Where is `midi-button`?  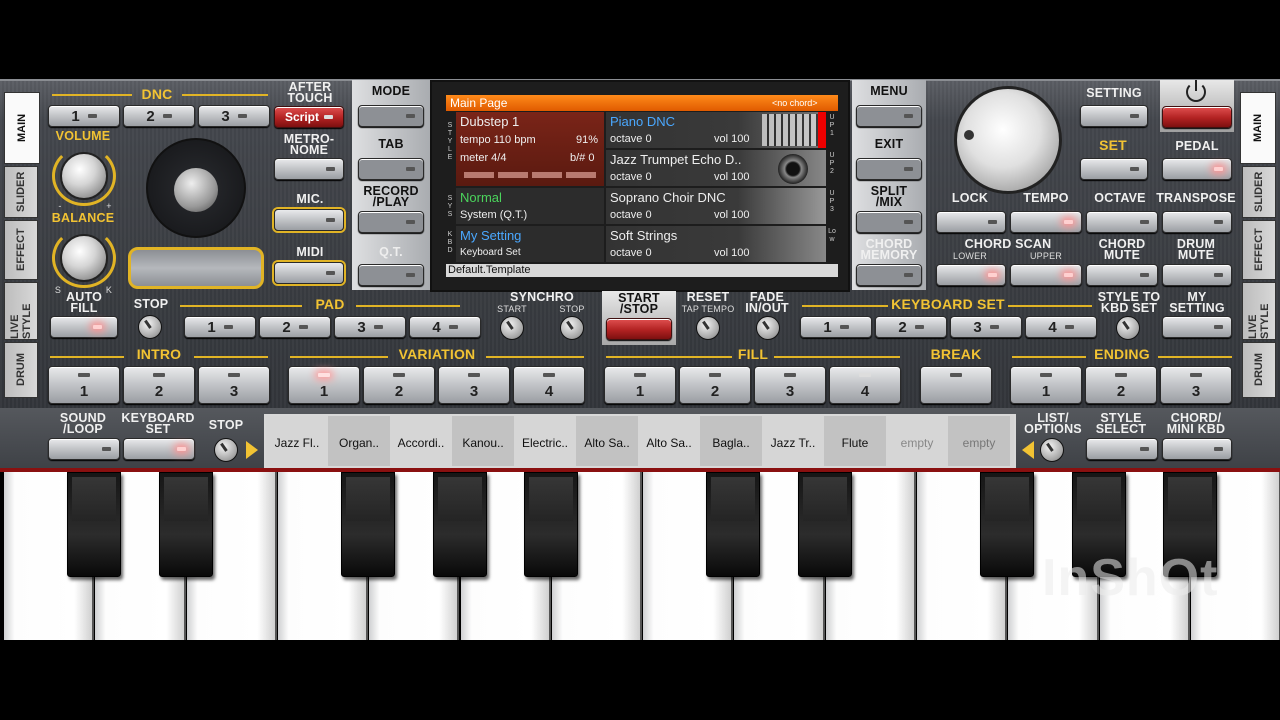 midi-button is located at coordinates (309, 273).